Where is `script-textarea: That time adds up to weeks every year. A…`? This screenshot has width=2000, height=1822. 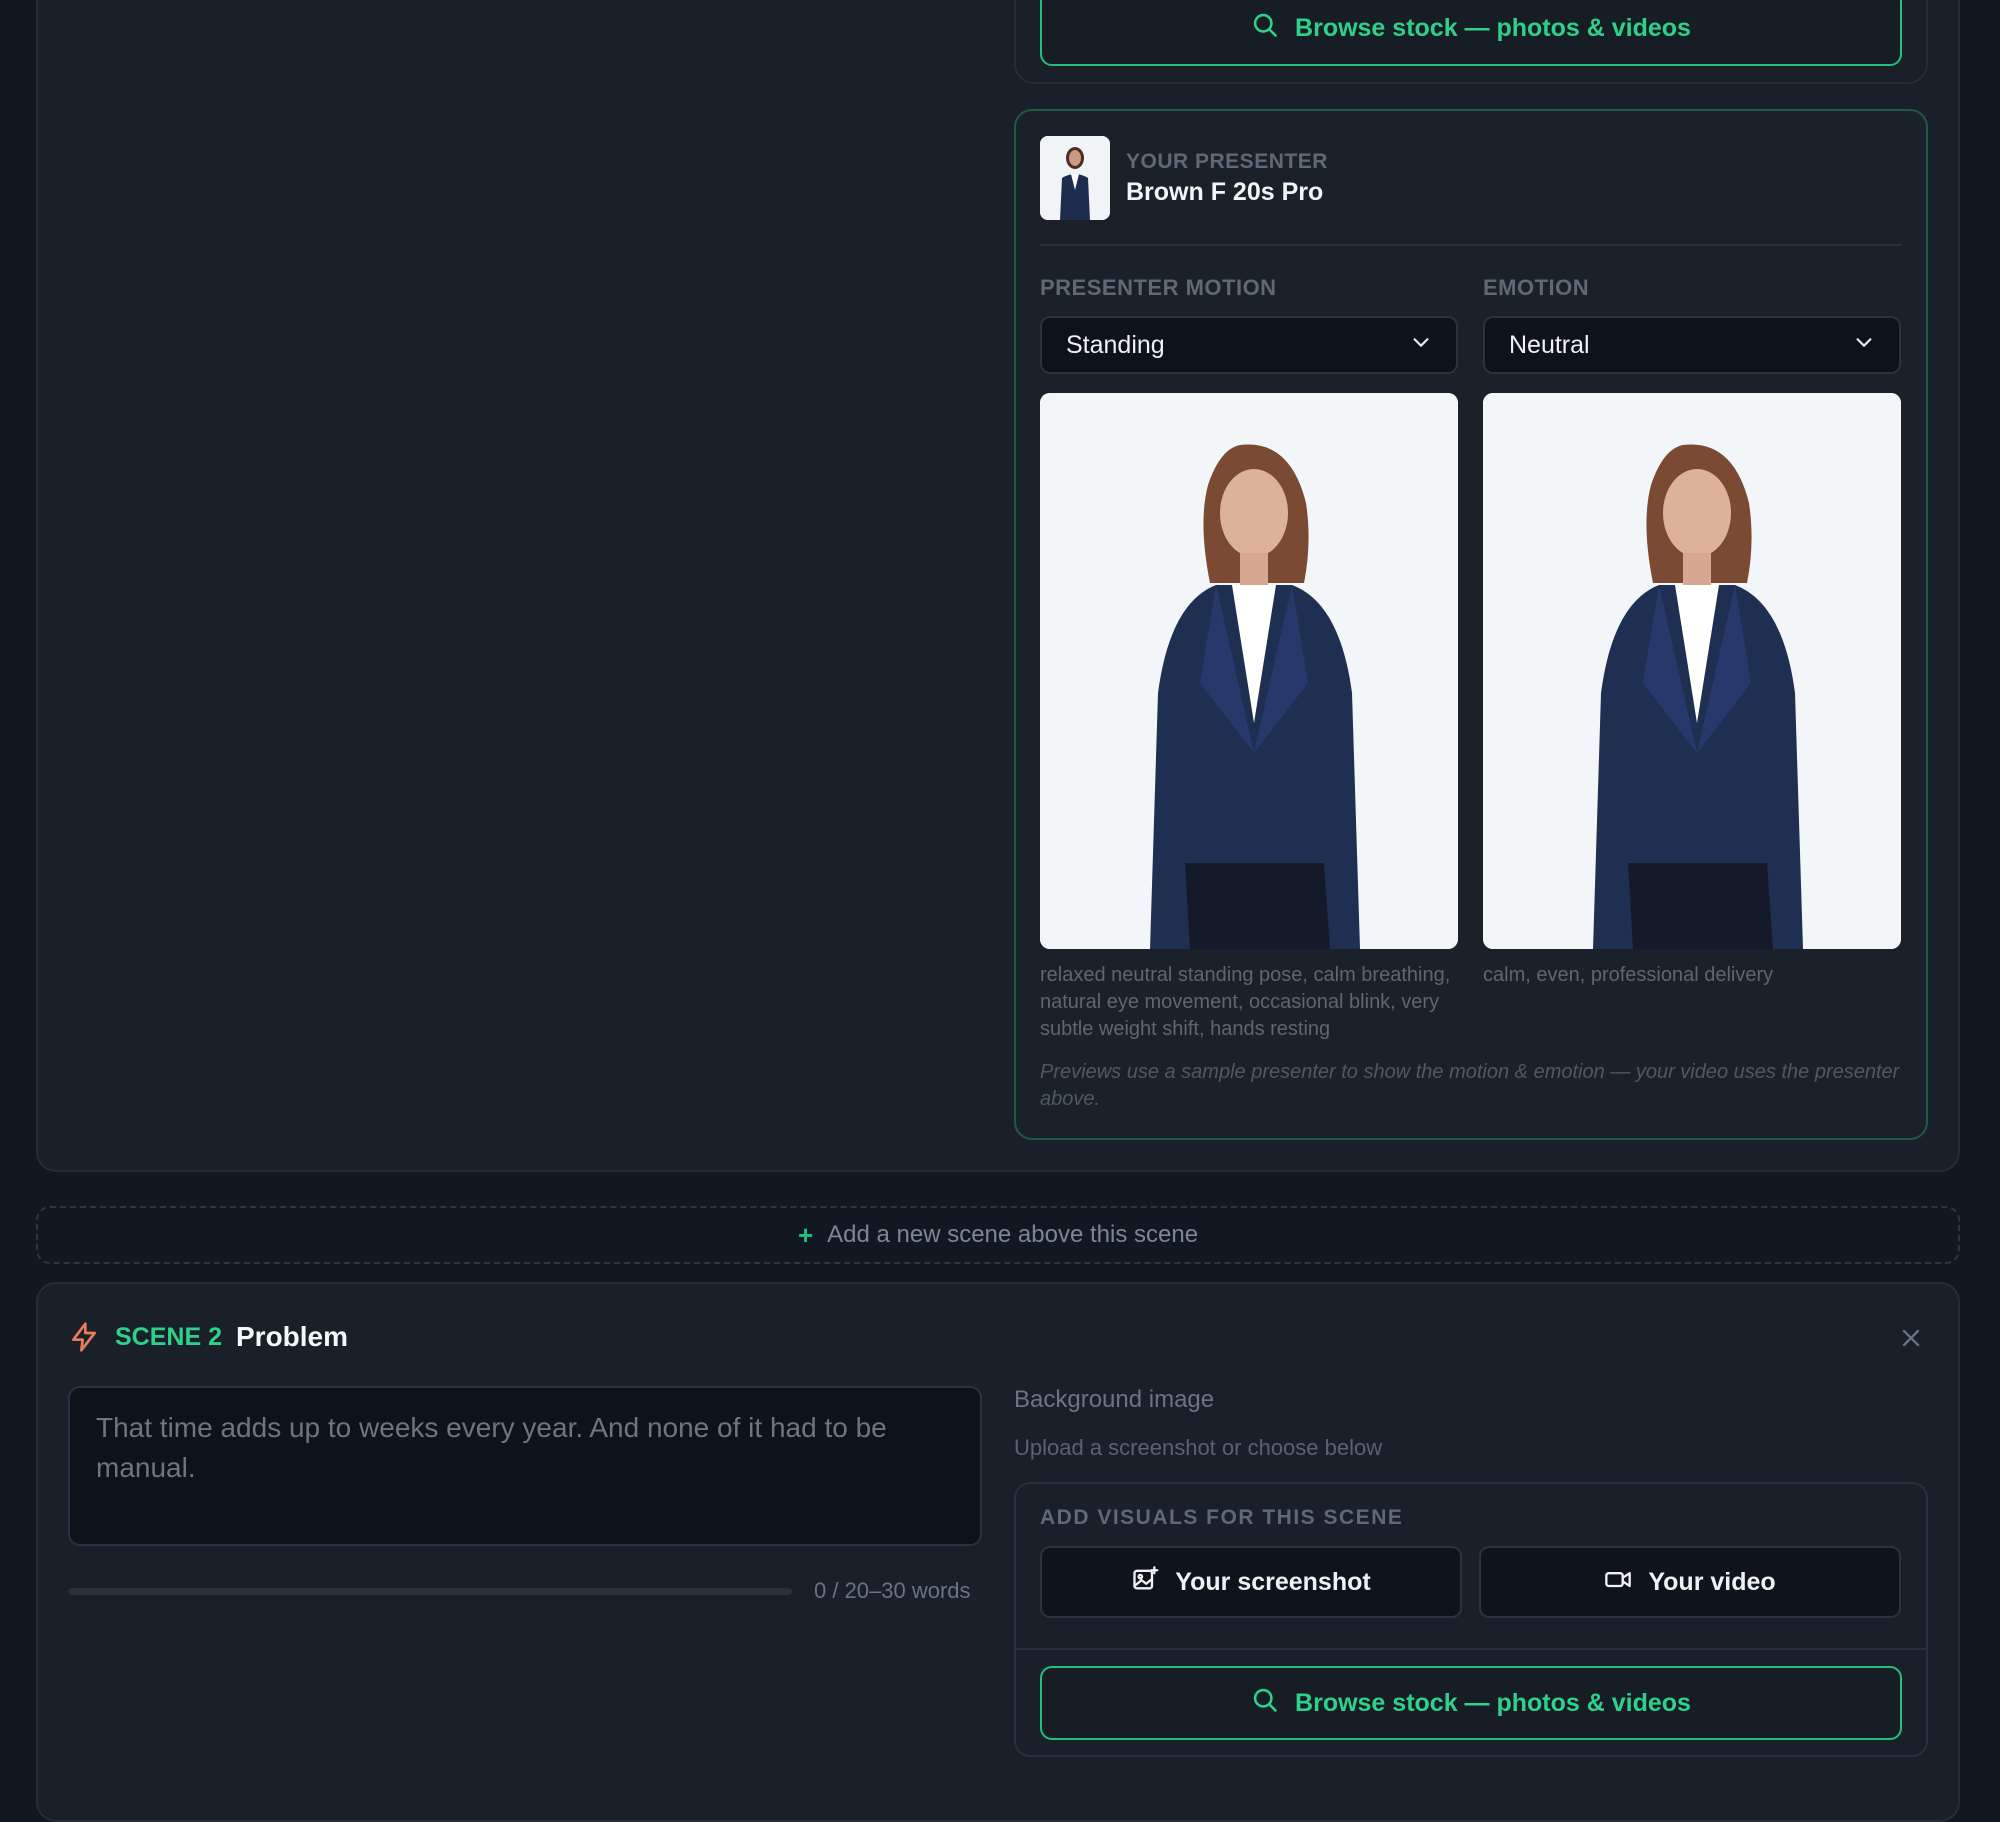 script-textarea: That time adds up to weeks every year. A… is located at coordinates (525, 1466).